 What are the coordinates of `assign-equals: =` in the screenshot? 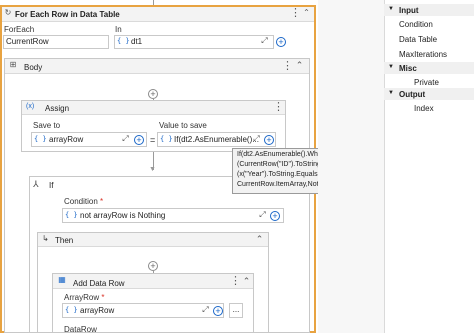 It's located at (153, 140).